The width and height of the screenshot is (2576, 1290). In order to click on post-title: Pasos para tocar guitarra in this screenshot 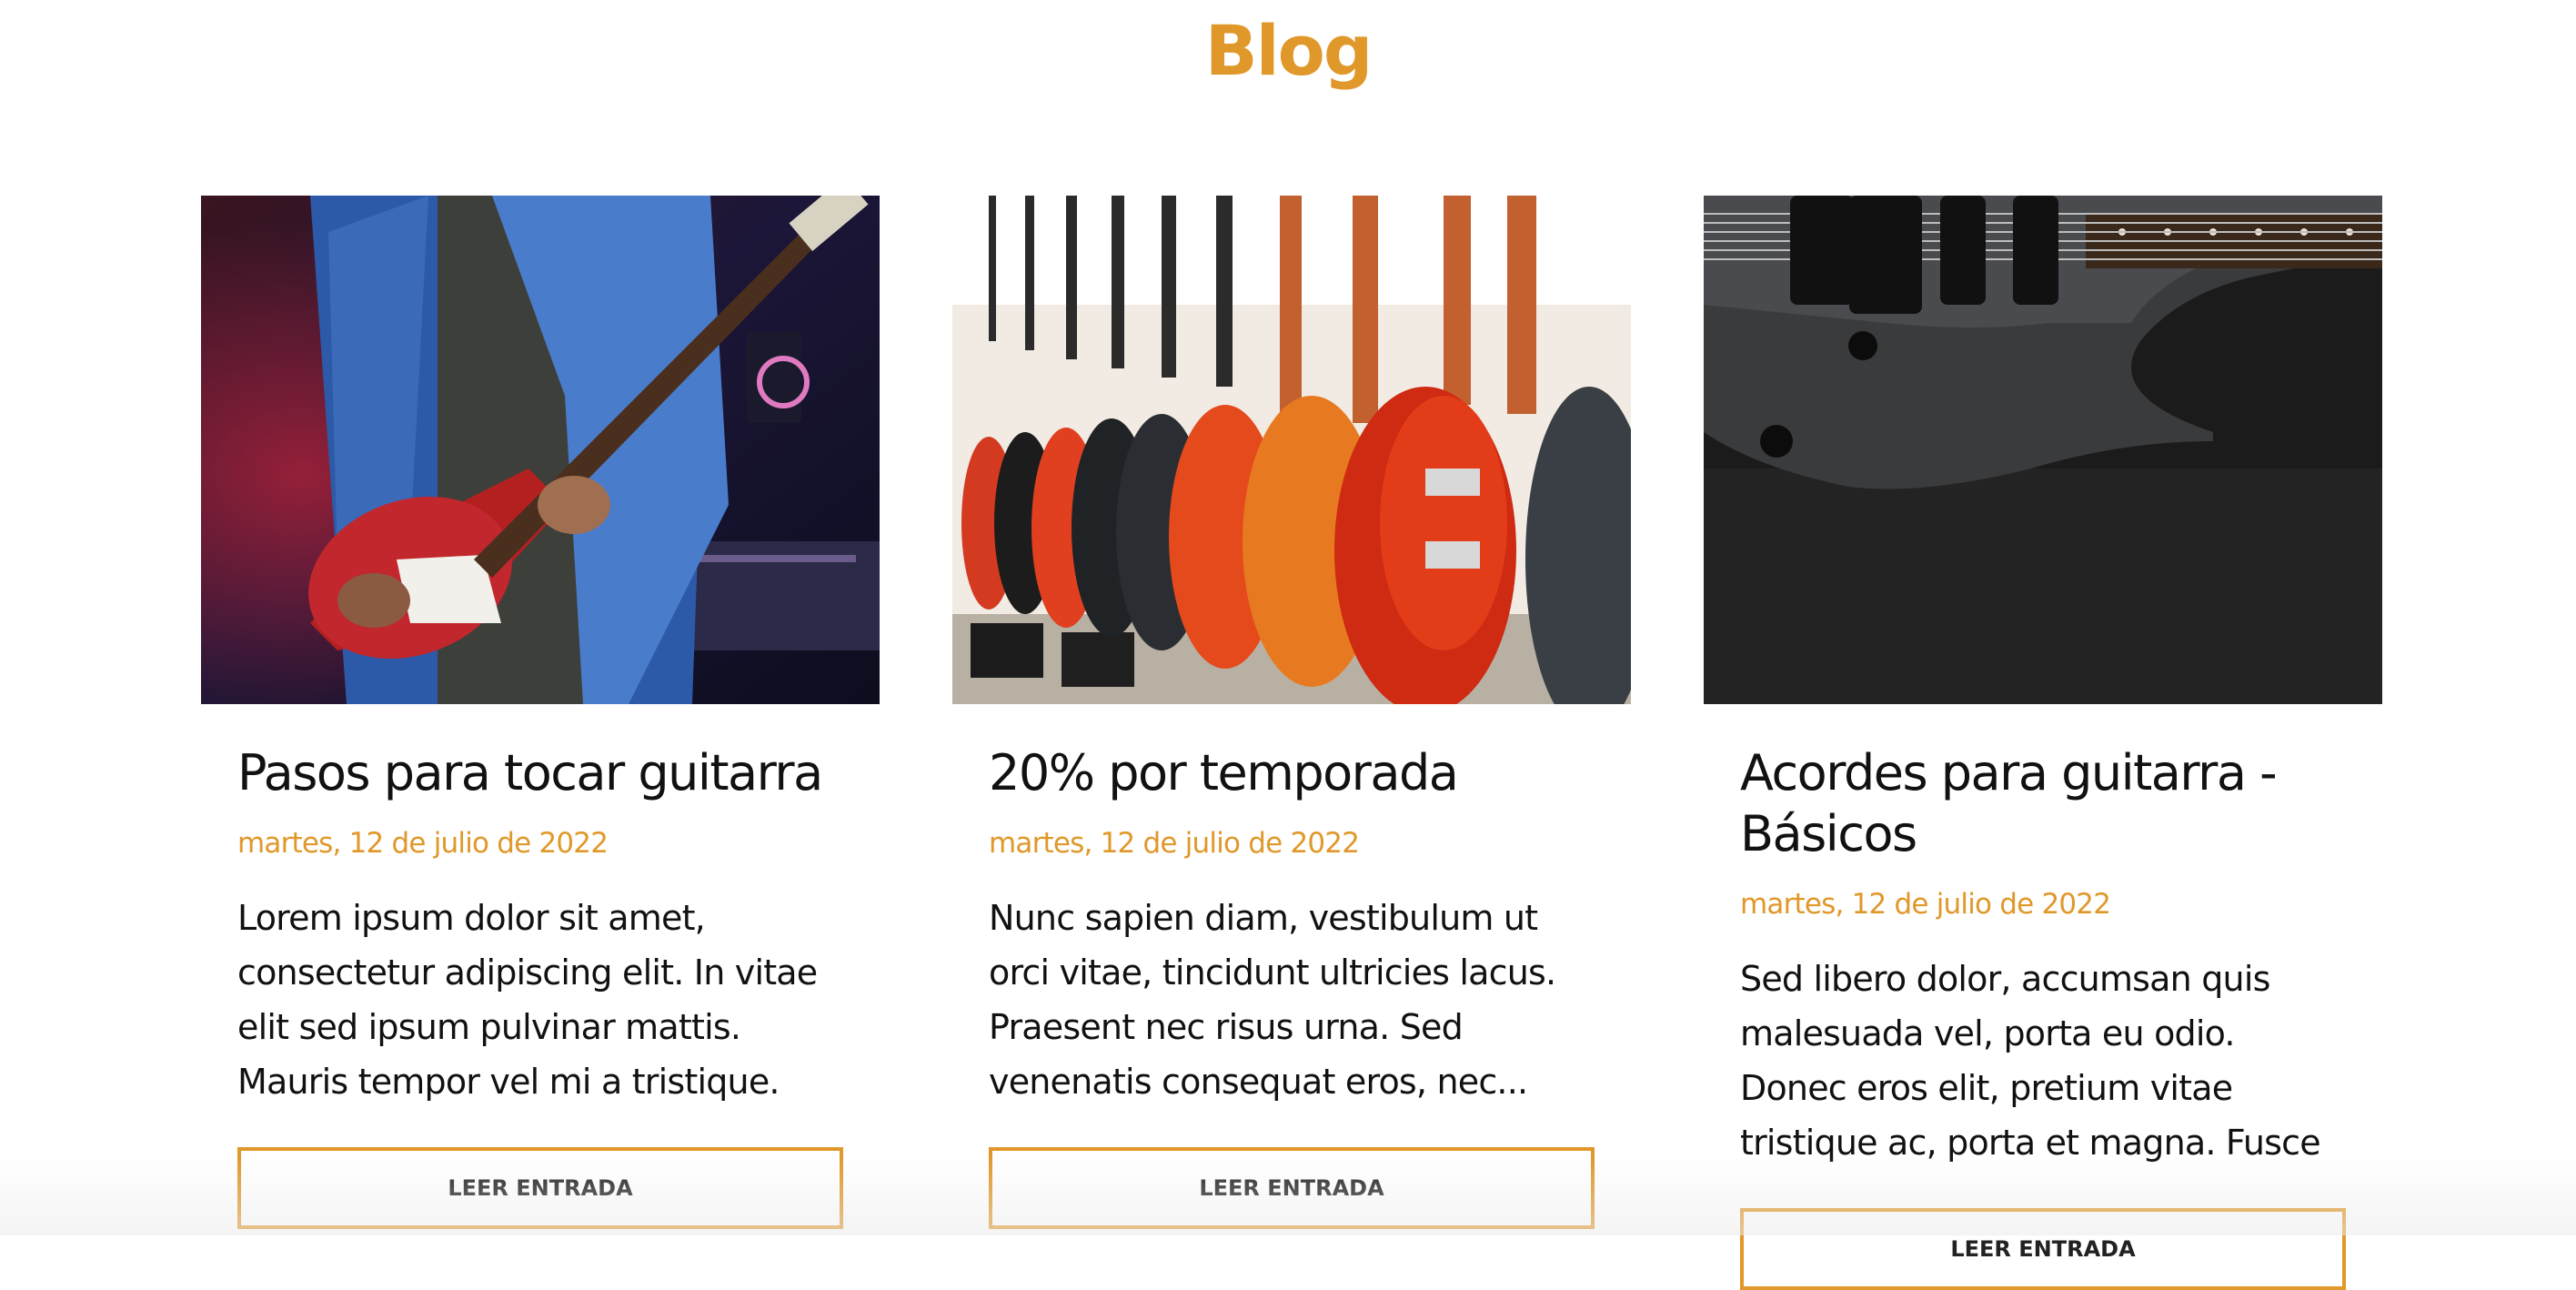, I will do `click(540, 772)`.